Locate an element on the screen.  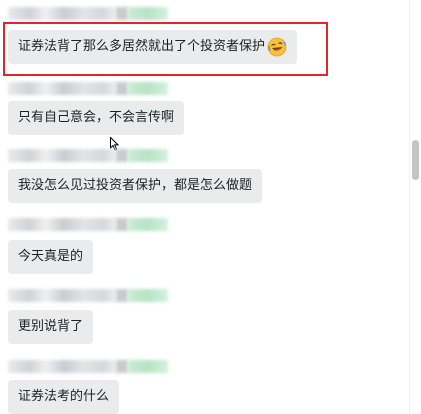
message-text: 证券法考的什么 is located at coordinates (64, 396).